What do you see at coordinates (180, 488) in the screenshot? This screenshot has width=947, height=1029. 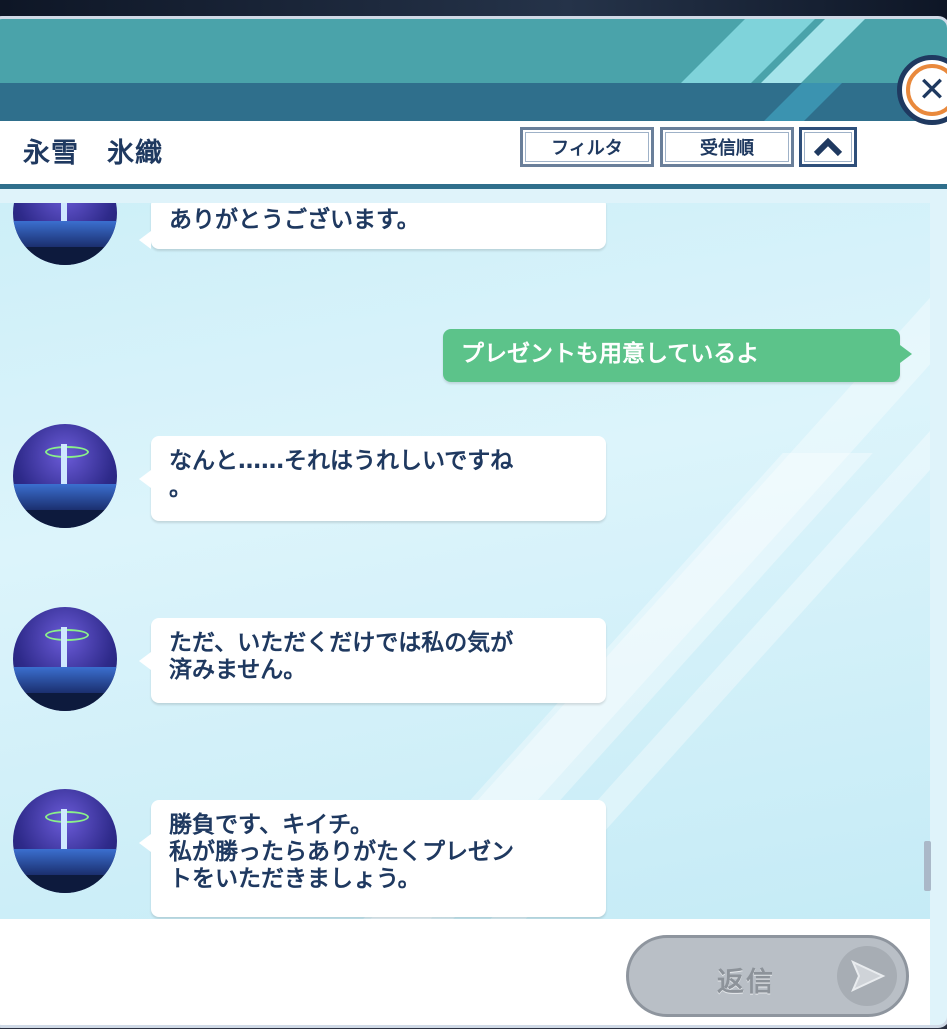 I see `message-text: 。` at bounding box center [180, 488].